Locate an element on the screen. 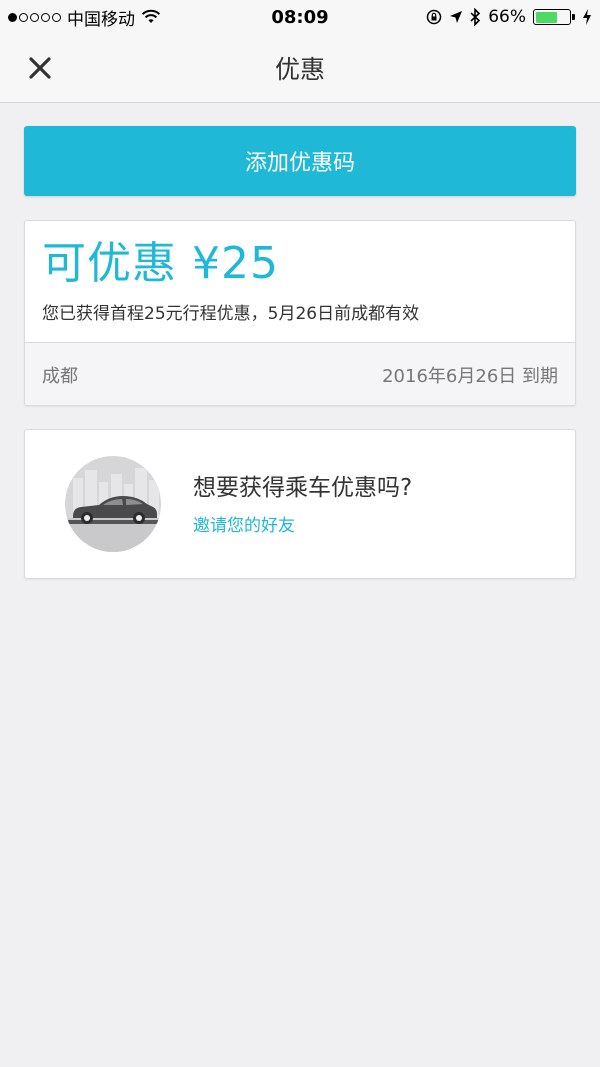 This screenshot has width=600, height=1067. battery-percent: 66% is located at coordinates (507, 17).